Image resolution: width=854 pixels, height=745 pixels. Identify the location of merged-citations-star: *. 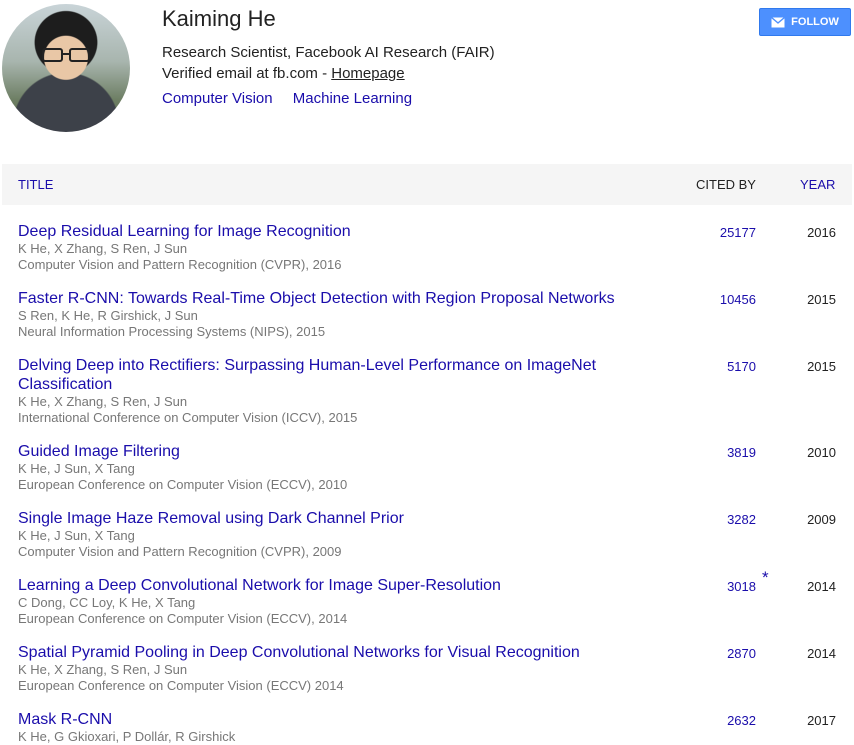
(765, 578).